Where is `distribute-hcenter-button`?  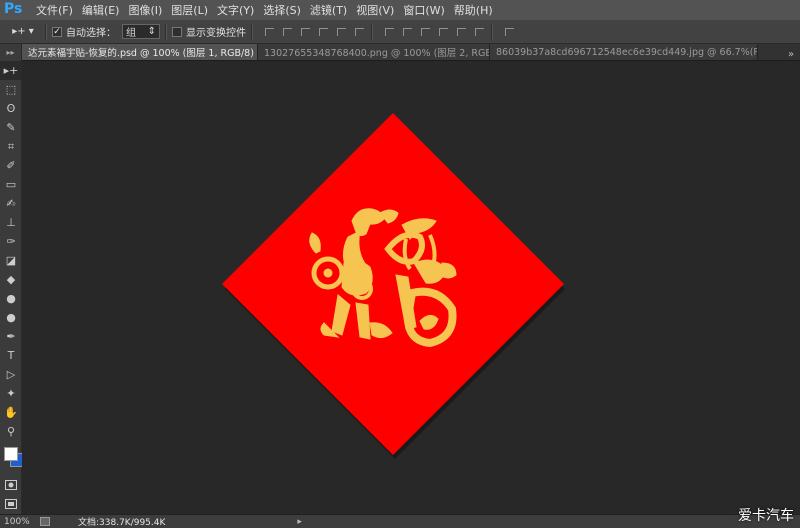 distribute-hcenter-button is located at coordinates (461, 32).